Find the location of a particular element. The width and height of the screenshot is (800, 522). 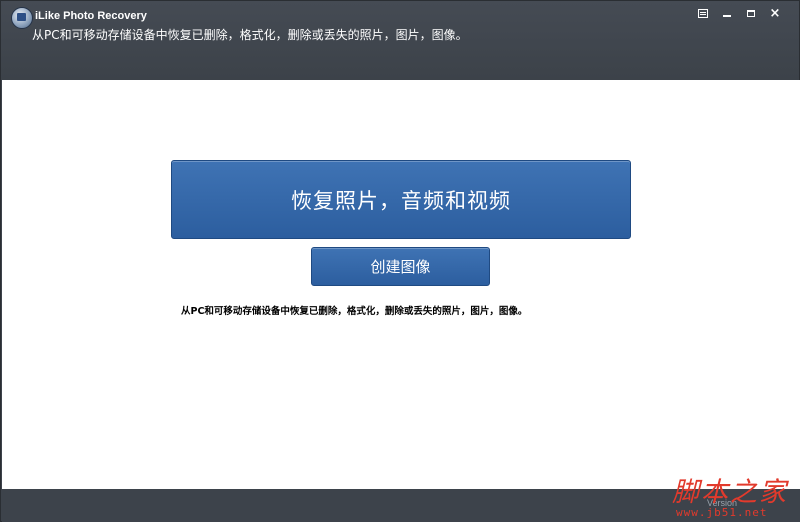

minimize-button is located at coordinates (727, 13).